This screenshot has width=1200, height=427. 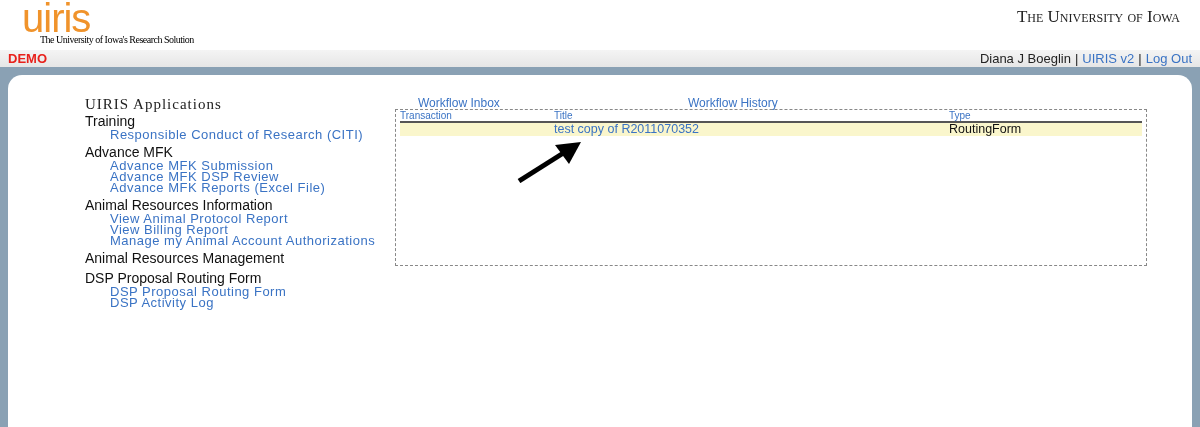 I want to click on workflow-tab: Workflow Inbox, so click(x=530, y=103).